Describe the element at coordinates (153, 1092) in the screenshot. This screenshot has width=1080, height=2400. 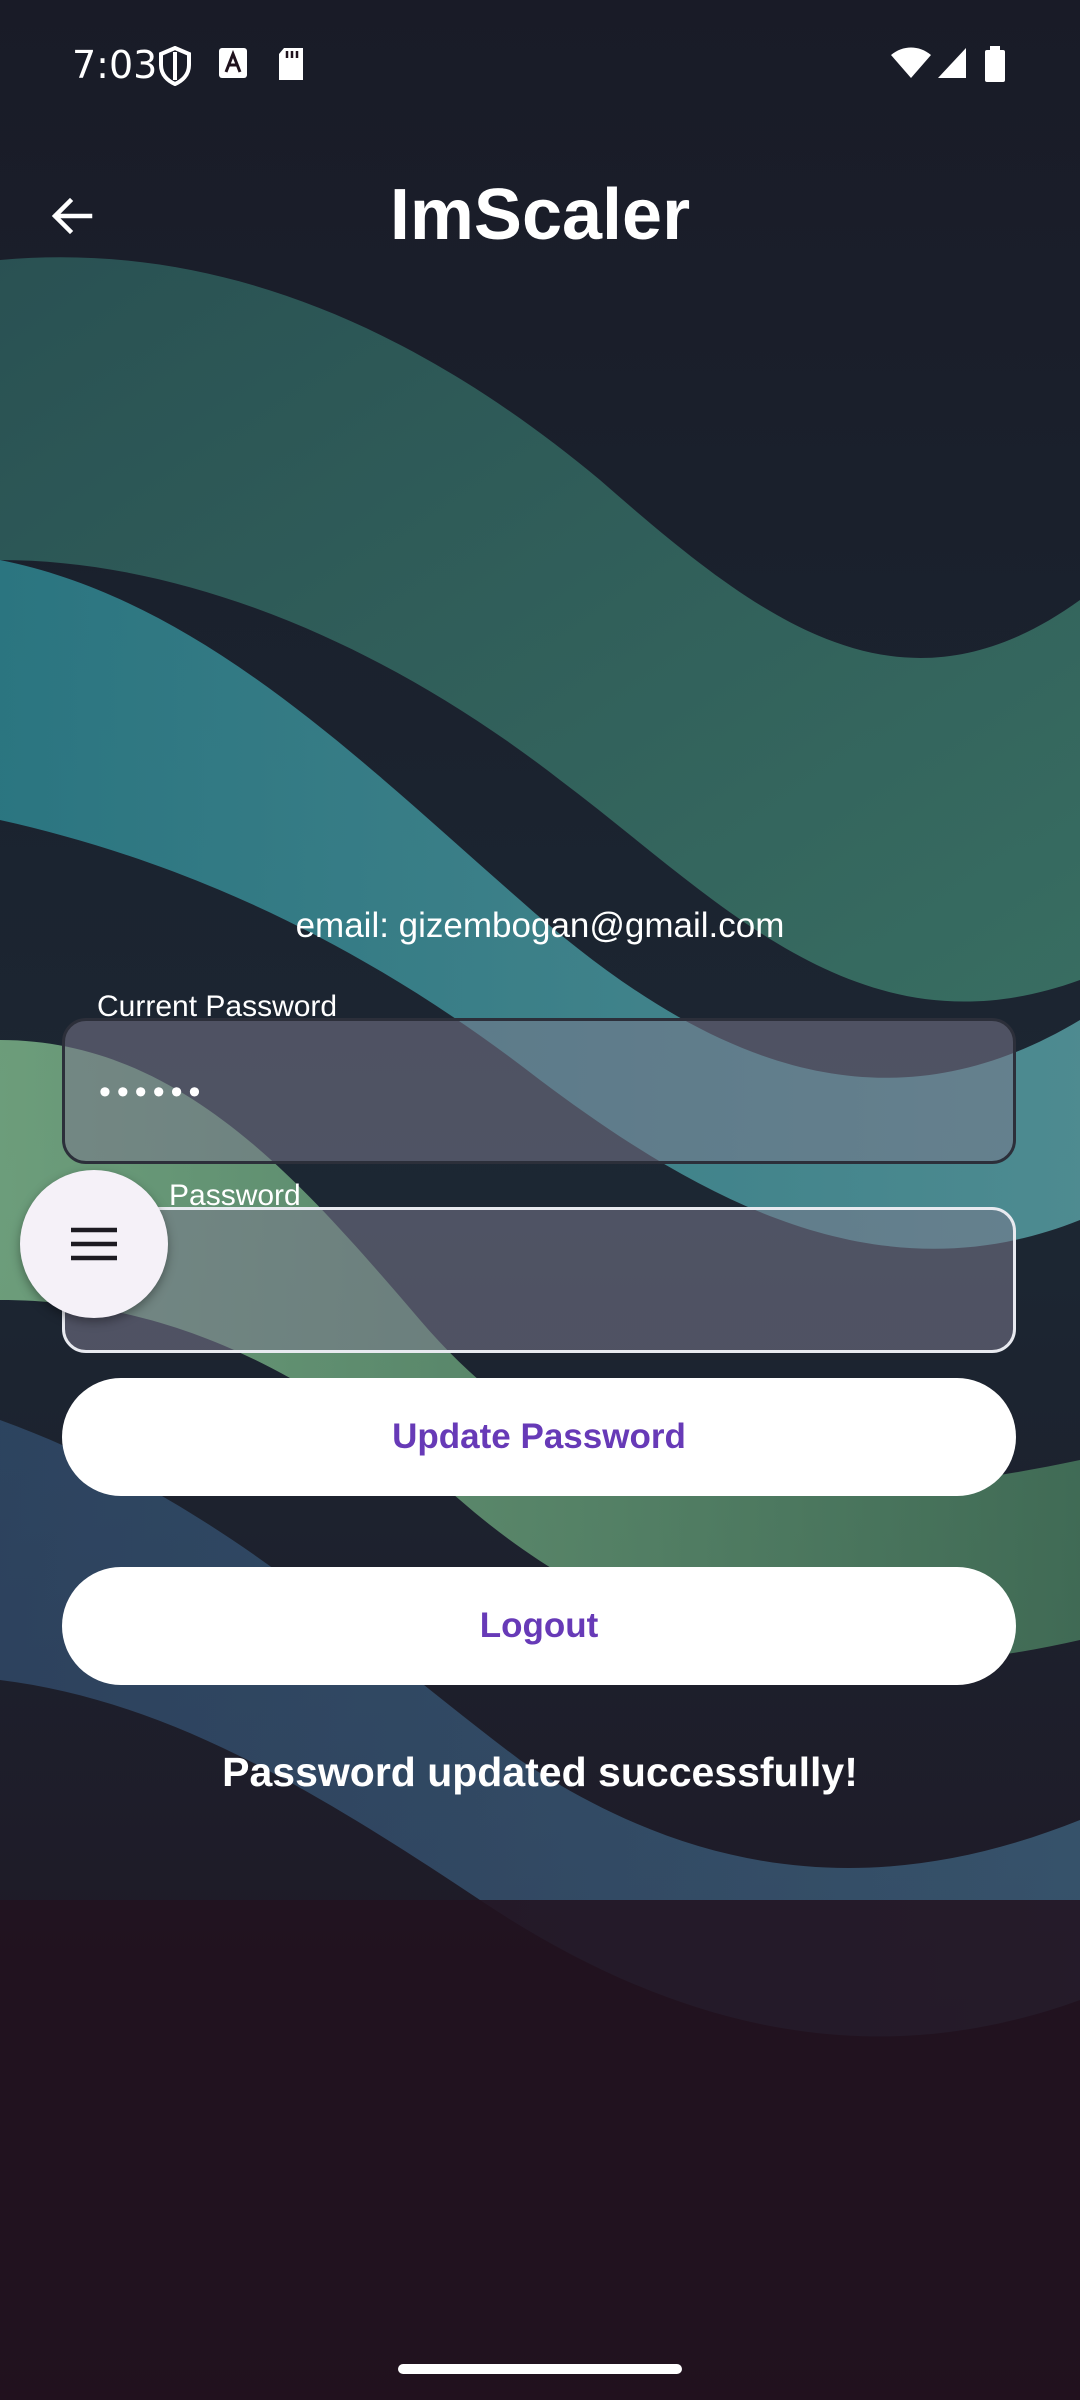
I see `current-password-value: ••••••` at that location.